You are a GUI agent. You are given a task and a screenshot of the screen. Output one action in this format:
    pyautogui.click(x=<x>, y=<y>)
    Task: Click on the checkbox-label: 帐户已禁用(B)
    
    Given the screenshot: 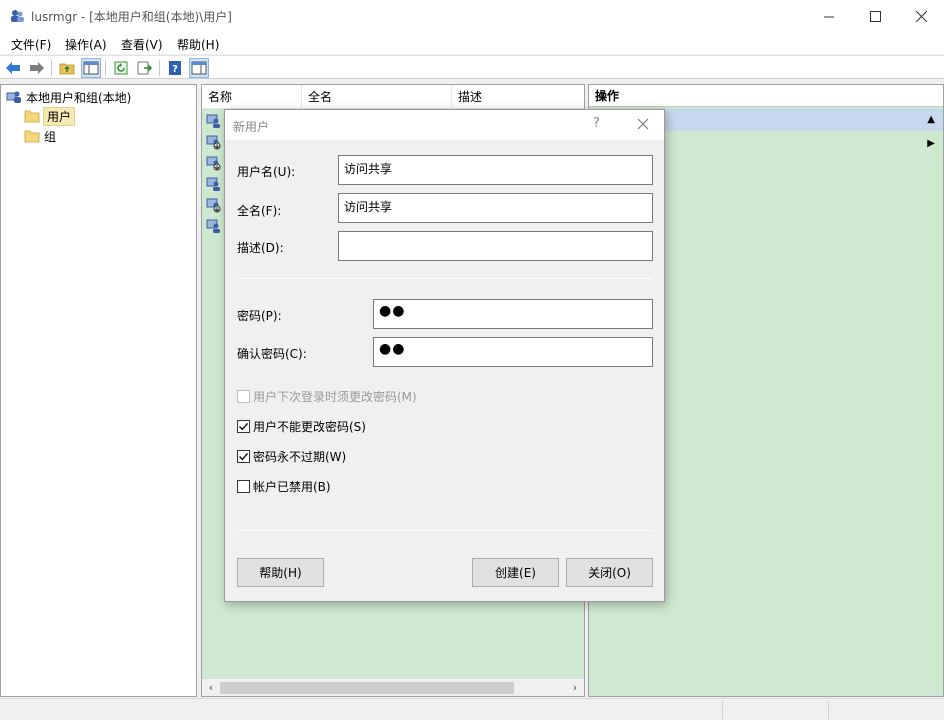 What is the action you would take?
    pyautogui.click(x=292, y=487)
    